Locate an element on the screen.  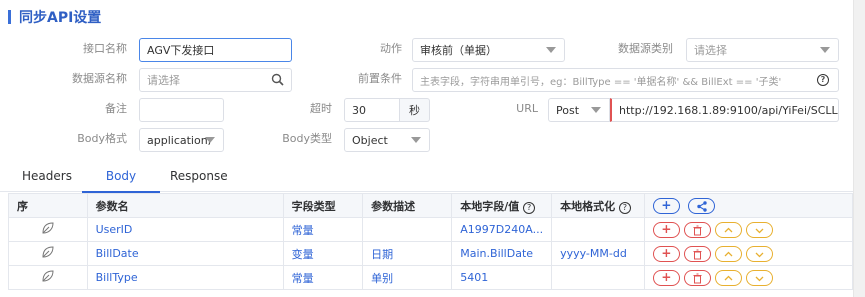
ds-name-placeholder: 请选择 is located at coordinates (163, 80).